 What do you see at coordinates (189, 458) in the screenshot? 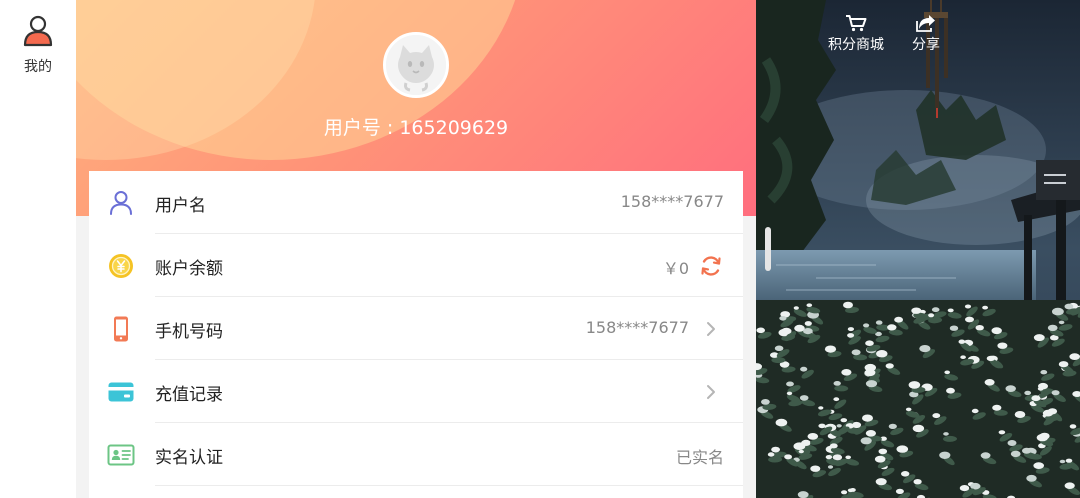
I see `row-label: 实名认证` at bounding box center [189, 458].